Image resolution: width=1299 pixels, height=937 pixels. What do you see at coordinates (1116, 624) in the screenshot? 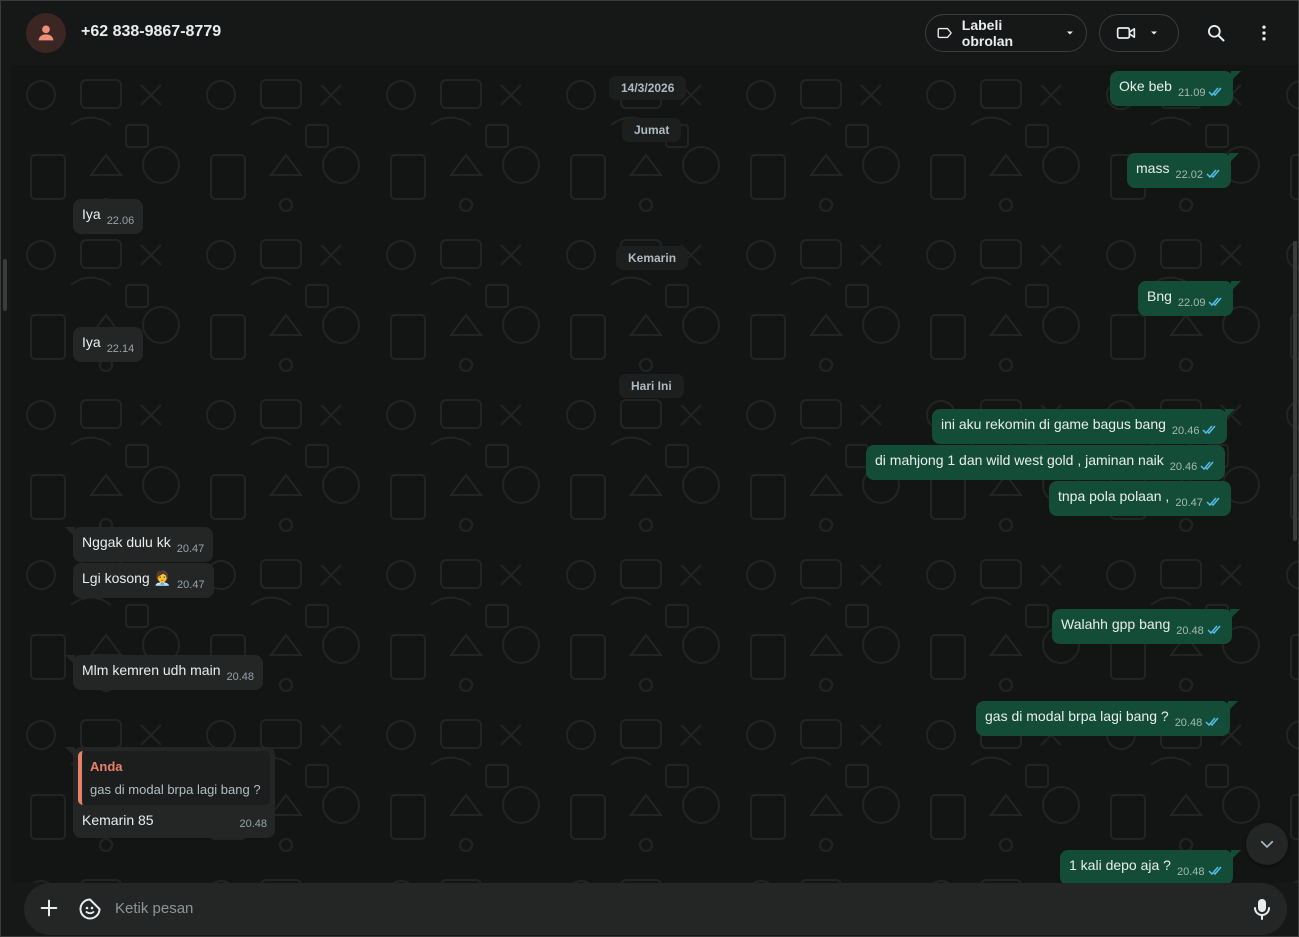
I see `message-text: Walahh gpp bang` at bounding box center [1116, 624].